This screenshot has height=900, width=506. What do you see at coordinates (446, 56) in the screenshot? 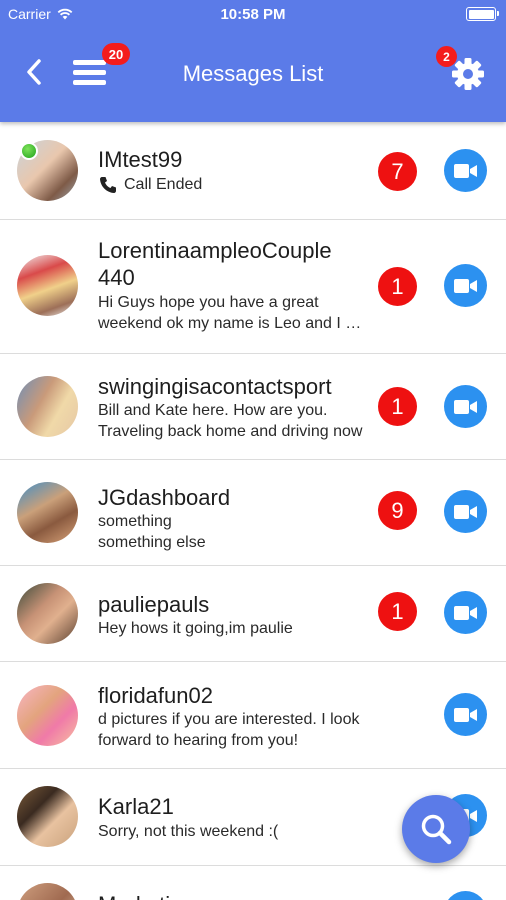
I see `settings-notification-badge: 2` at bounding box center [446, 56].